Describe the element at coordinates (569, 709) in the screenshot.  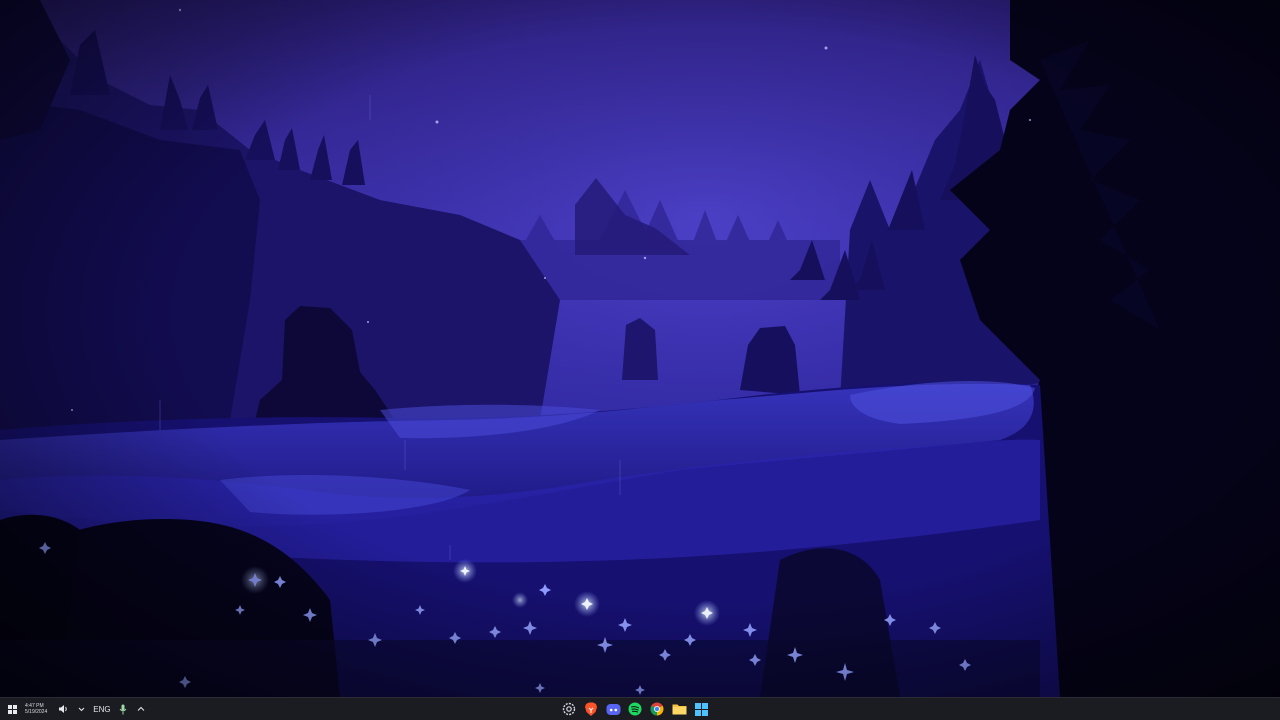
I see `gear-icon` at that location.